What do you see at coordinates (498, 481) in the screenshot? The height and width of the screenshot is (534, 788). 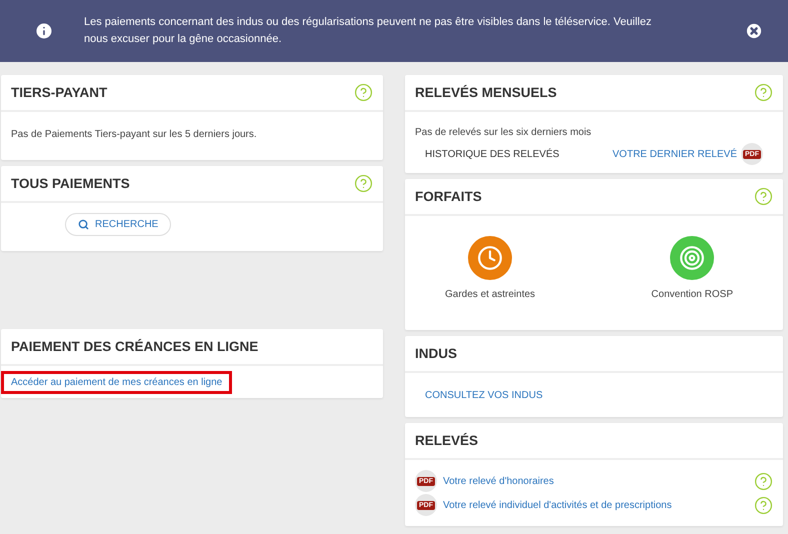 I see `document-link: Votre relevé d'honoraires` at bounding box center [498, 481].